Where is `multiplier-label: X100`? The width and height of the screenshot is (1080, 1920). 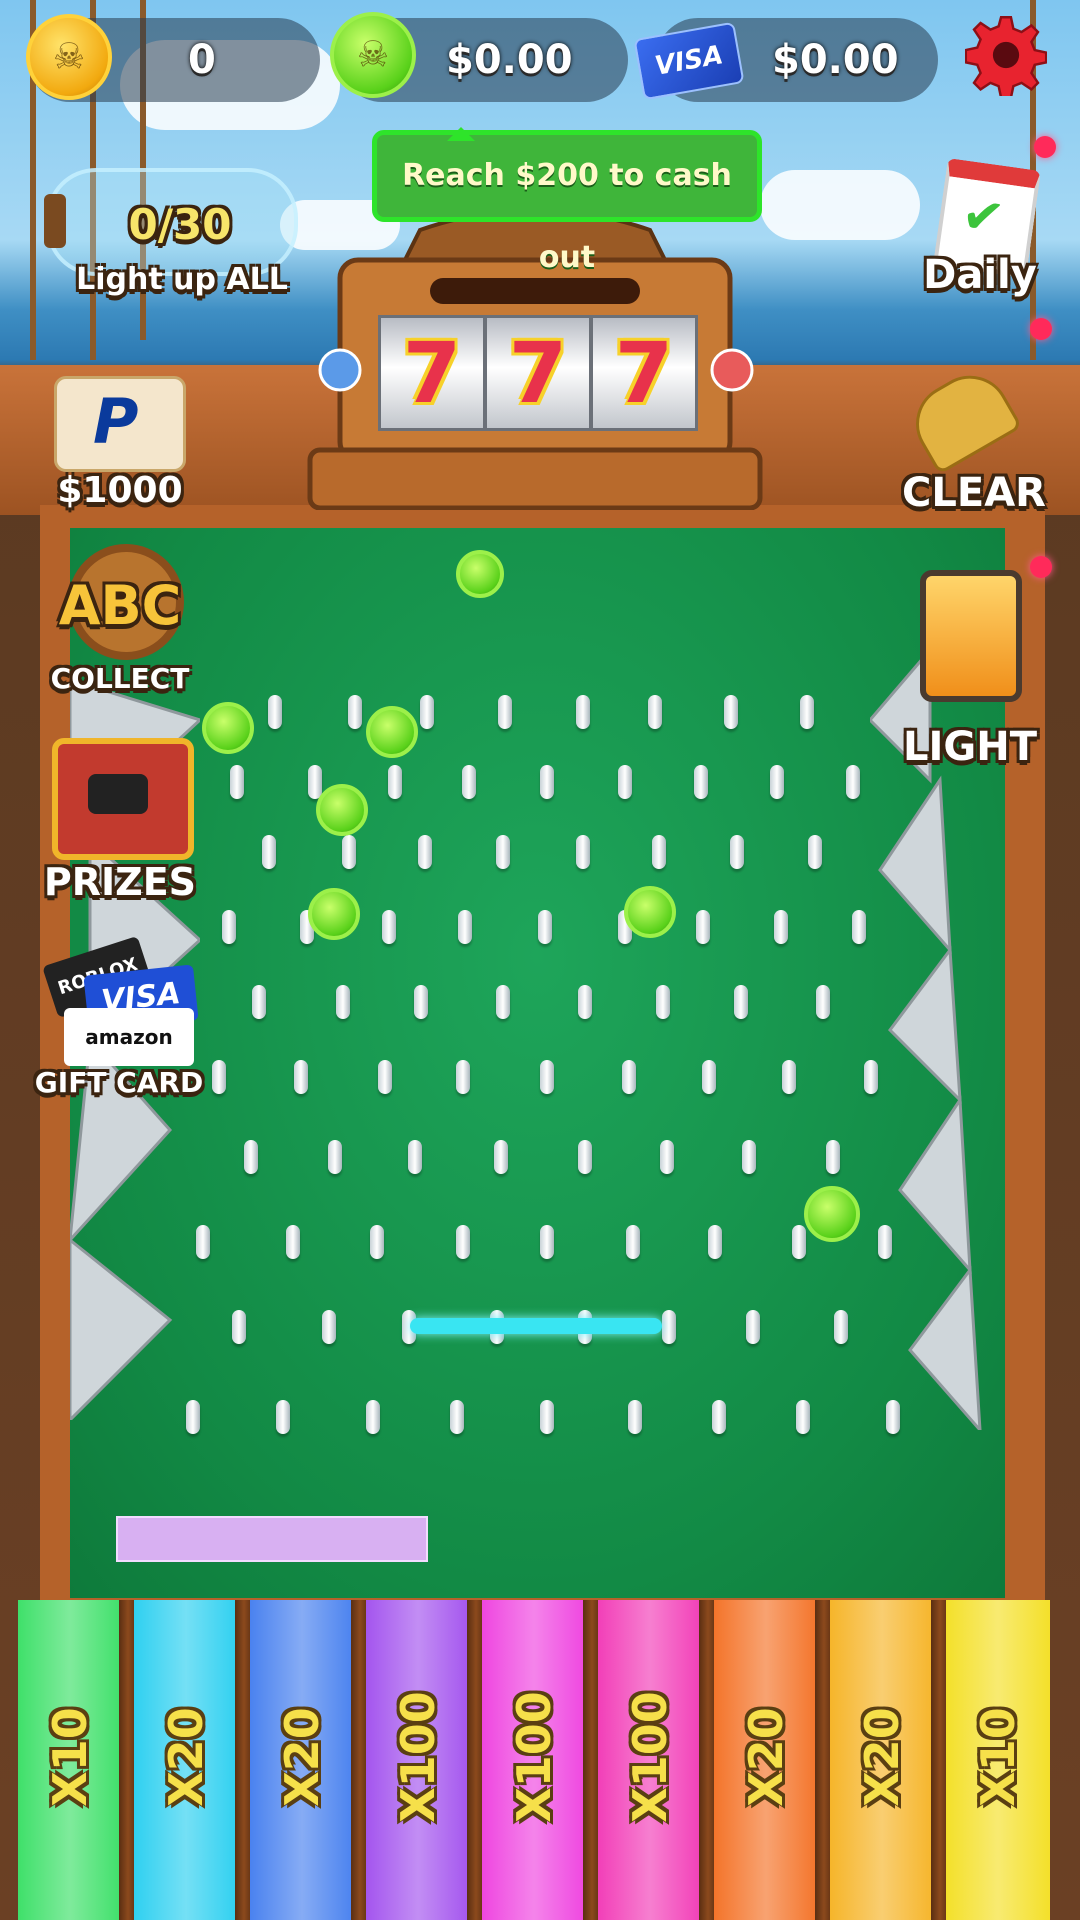 multiplier-label: X100 is located at coordinates (534, 1757).